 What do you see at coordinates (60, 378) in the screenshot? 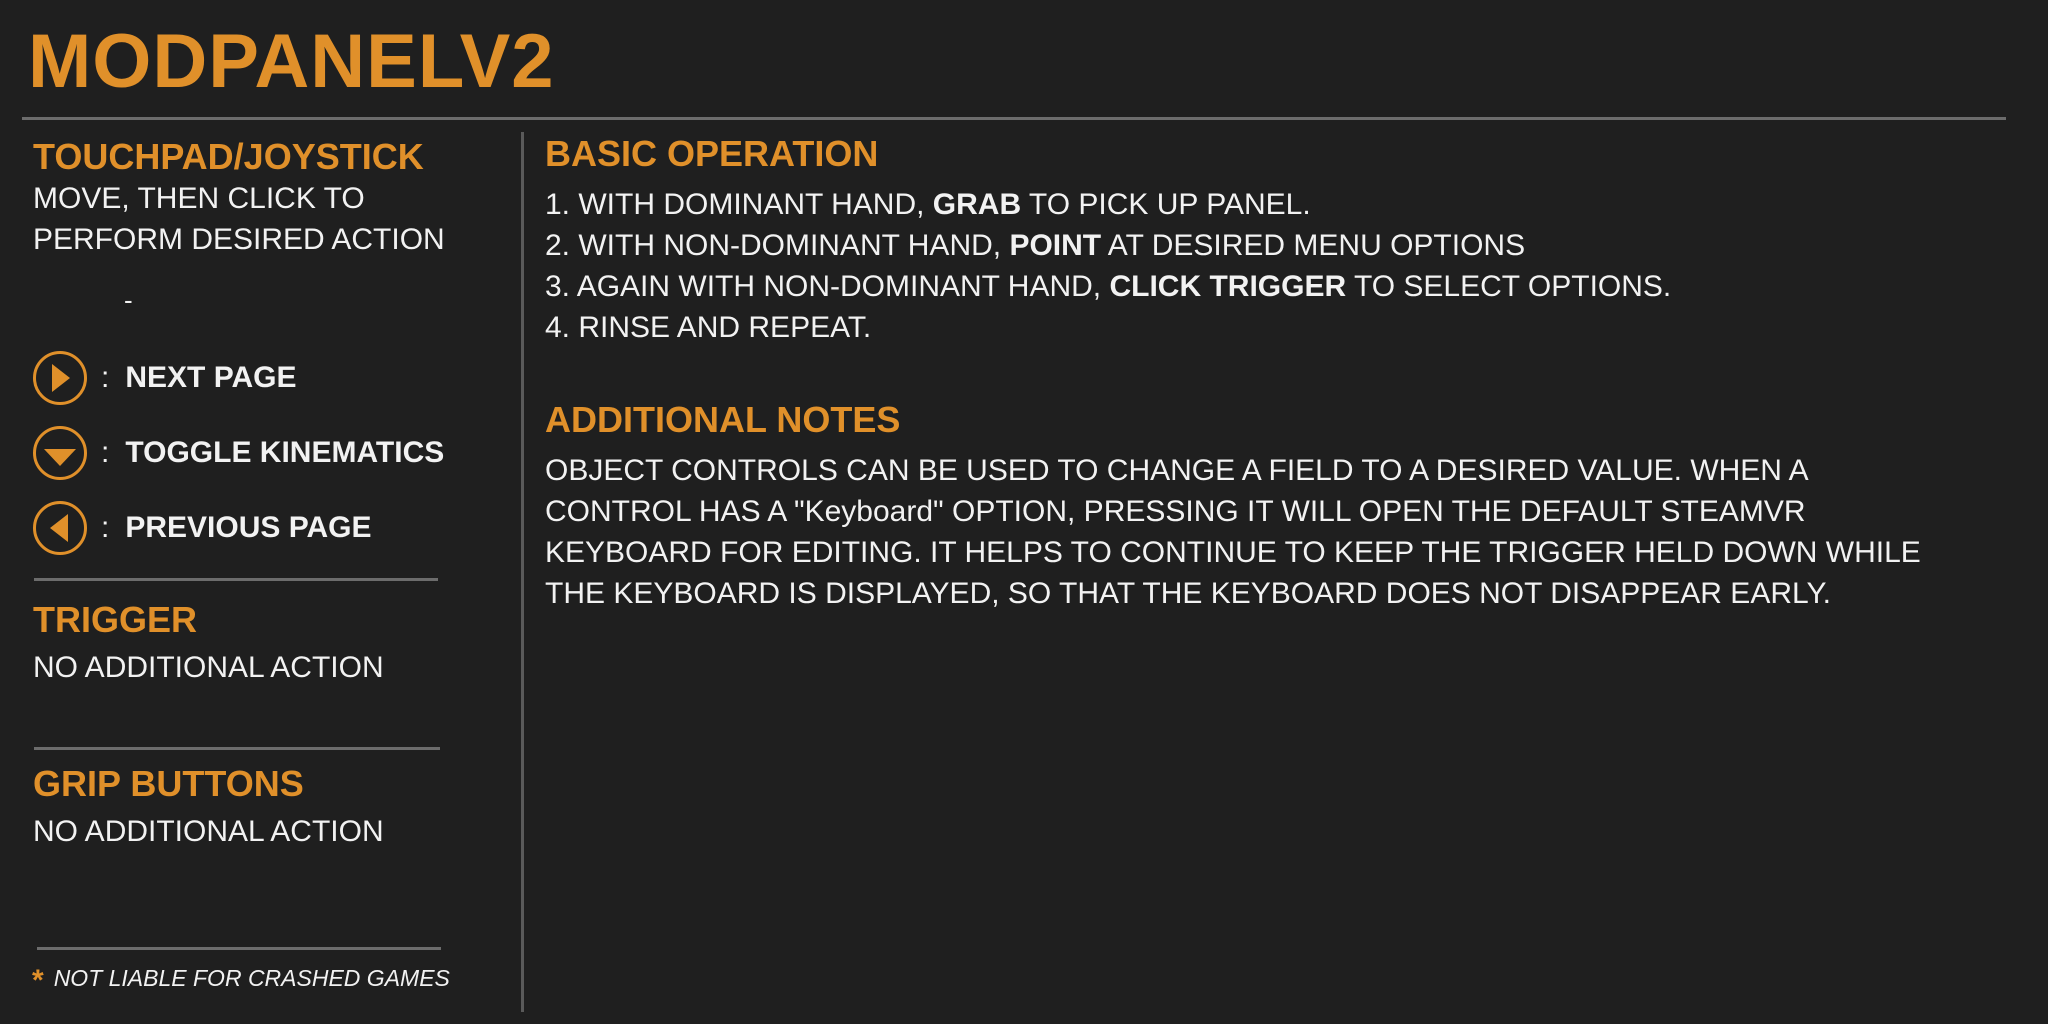
I see `arrow-right-icon` at bounding box center [60, 378].